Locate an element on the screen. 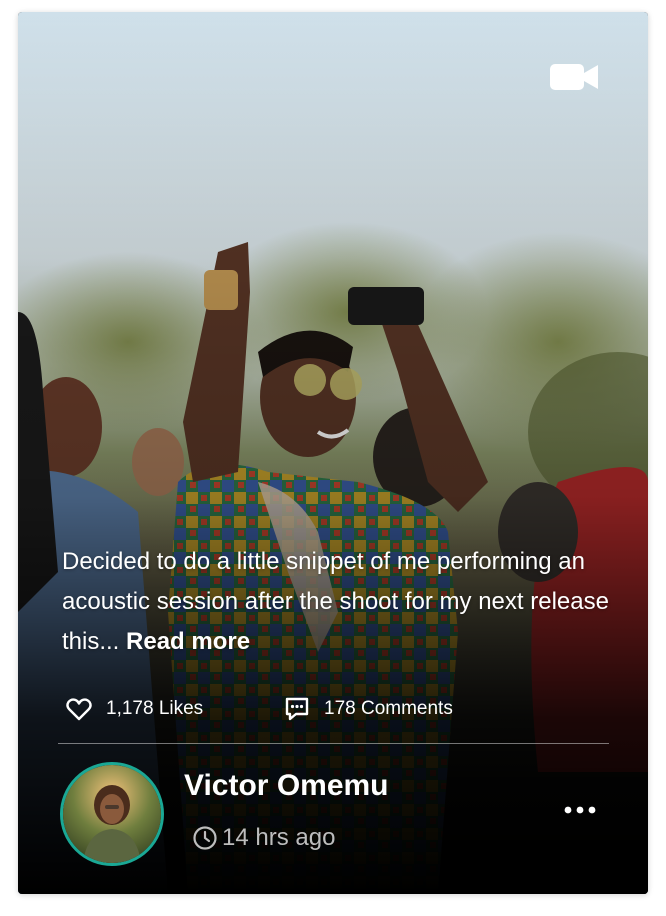 The width and height of the screenshot is (666, 916). clock-icon is located at coordinates (205, 838).